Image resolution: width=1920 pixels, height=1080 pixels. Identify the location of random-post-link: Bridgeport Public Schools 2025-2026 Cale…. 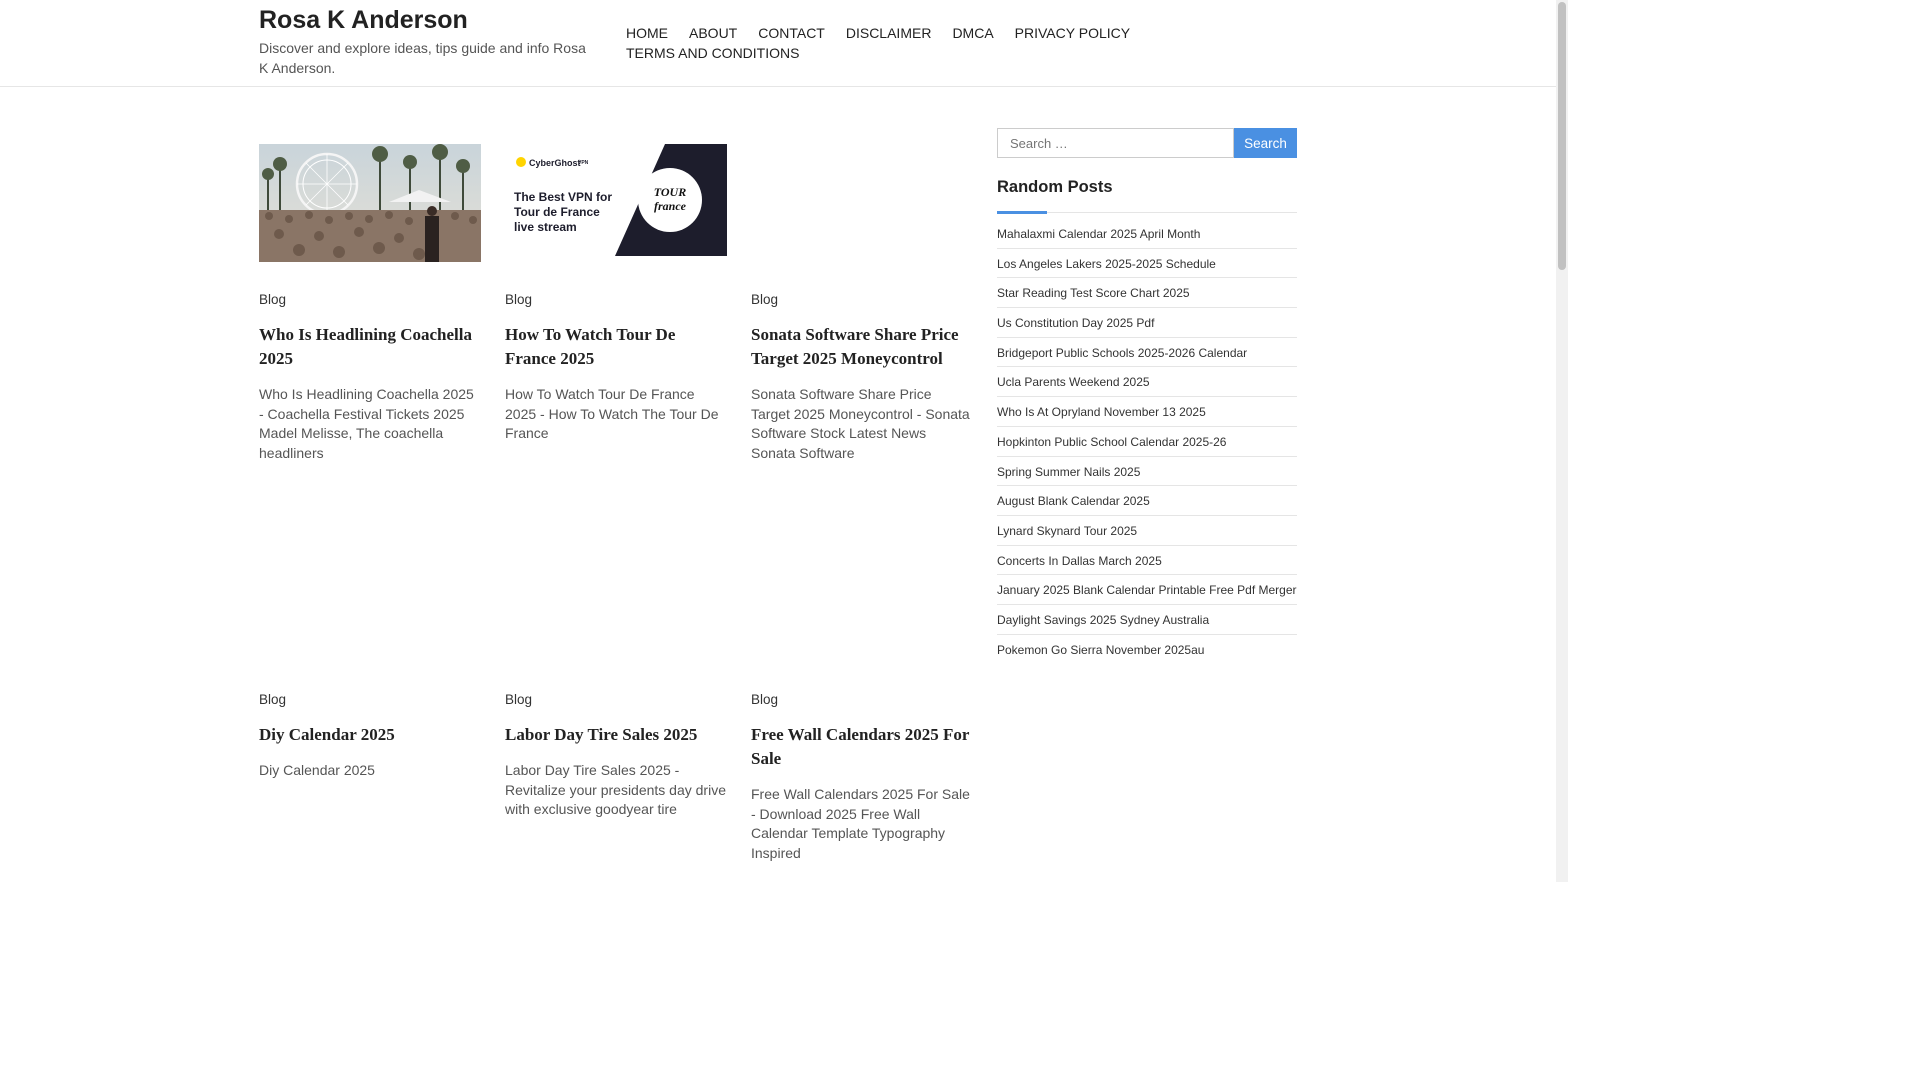
(1122, 353).